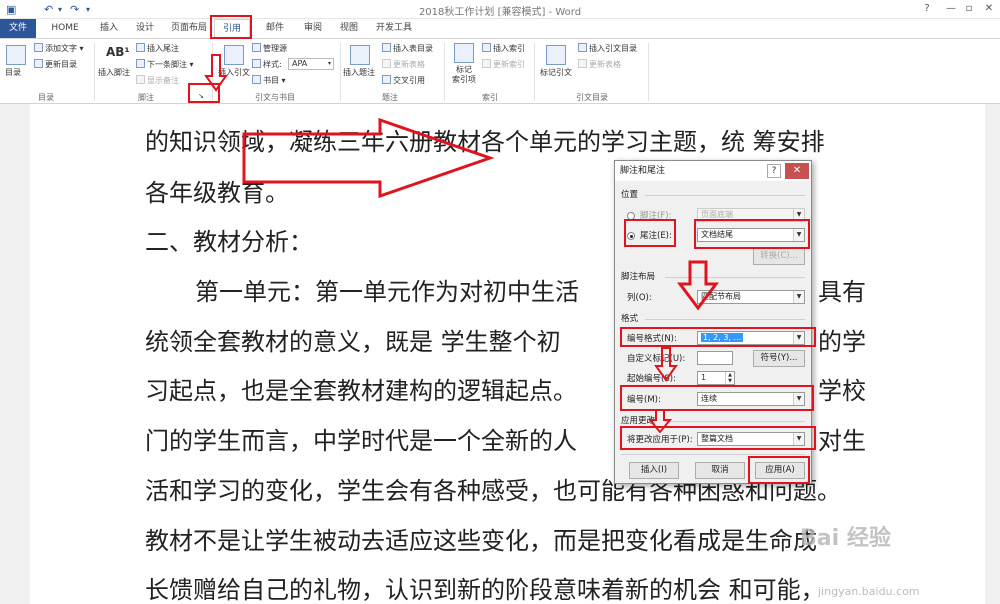  What do you see at coordinates (869, 591) in the screenshot?
I see `watermark-url: jingyan.baidu.com` at bounding box center [869, 591].